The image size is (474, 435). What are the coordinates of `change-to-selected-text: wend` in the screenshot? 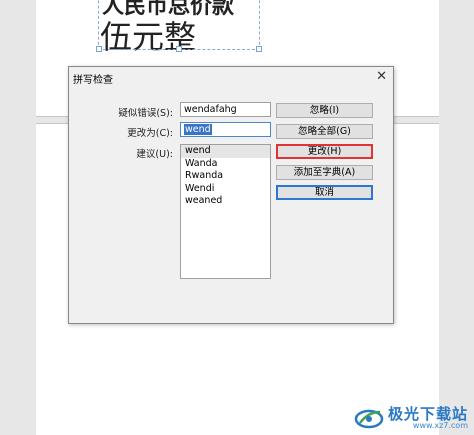 It's located at (198, 129).